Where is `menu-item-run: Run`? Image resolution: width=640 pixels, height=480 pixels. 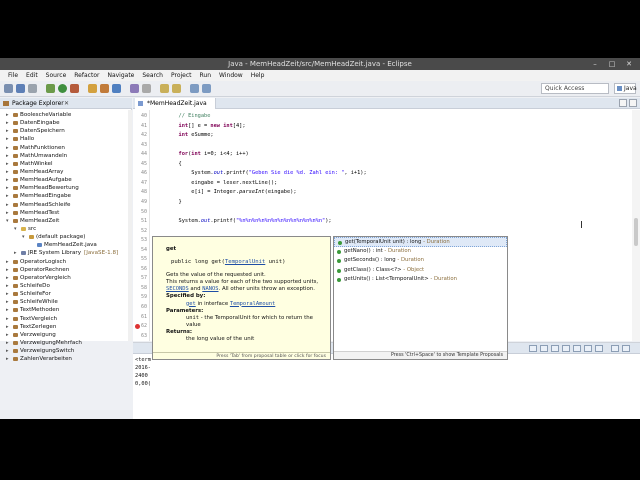 menu-item-run: Run is located at coordinates (206, 75).